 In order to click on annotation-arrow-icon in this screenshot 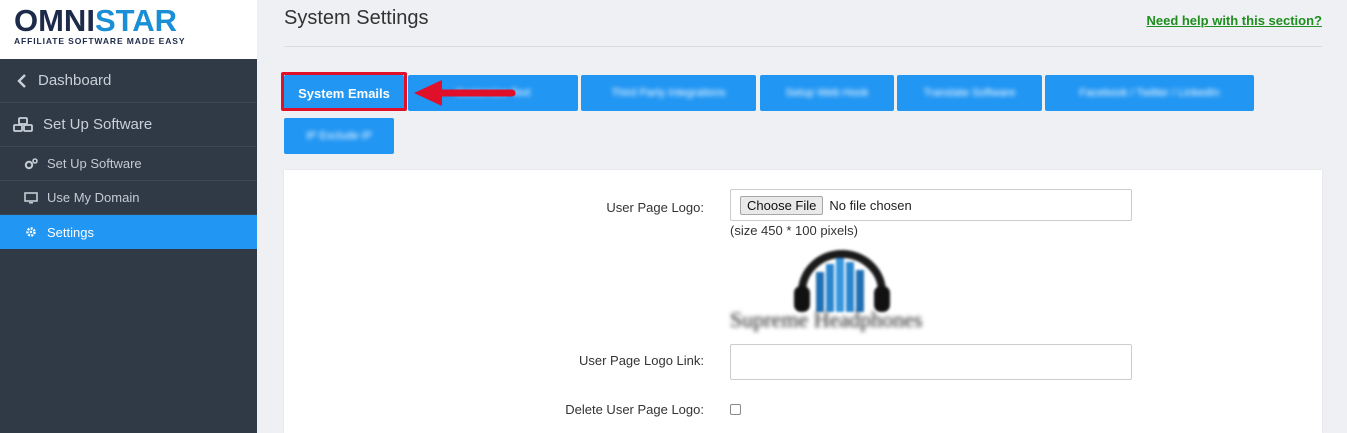, I will do `click(465, 93)`.